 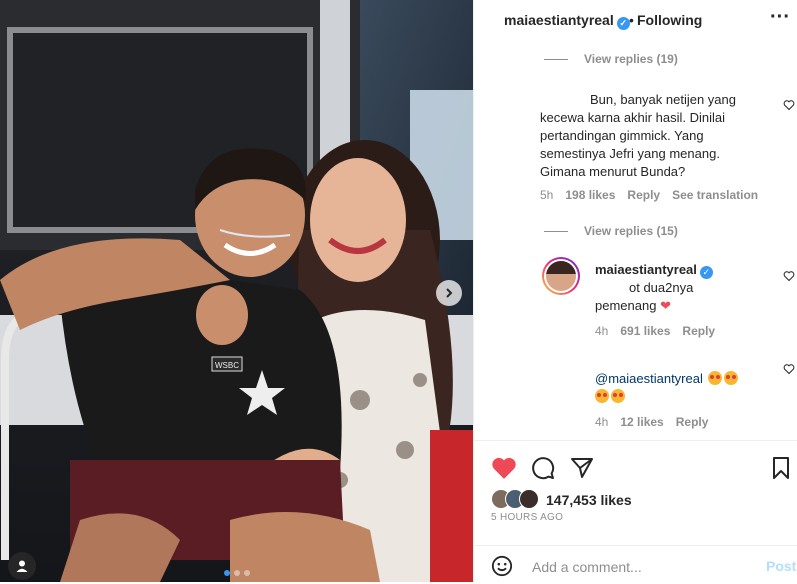 What do you see at coordinates (227, 365) in the screenshot?
I see `jersey-text: WSBC` at bounding box center [227, 365].